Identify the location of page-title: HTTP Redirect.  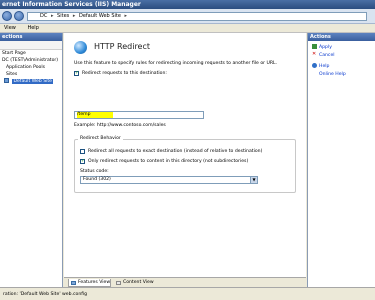
(122, 46).